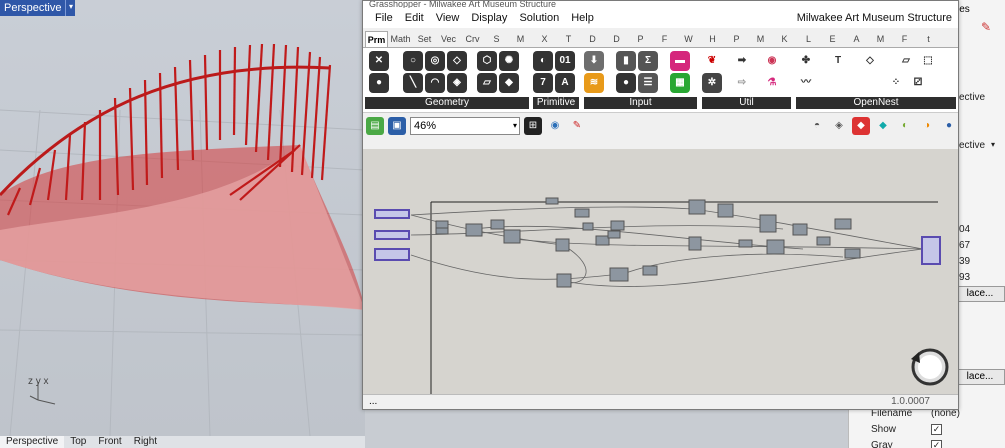 This screenshot has width=1005, height=448. Describe the element at coordinates (509, 61) in the screenshot. I see `mesh-param-icon: ✺` at that location.